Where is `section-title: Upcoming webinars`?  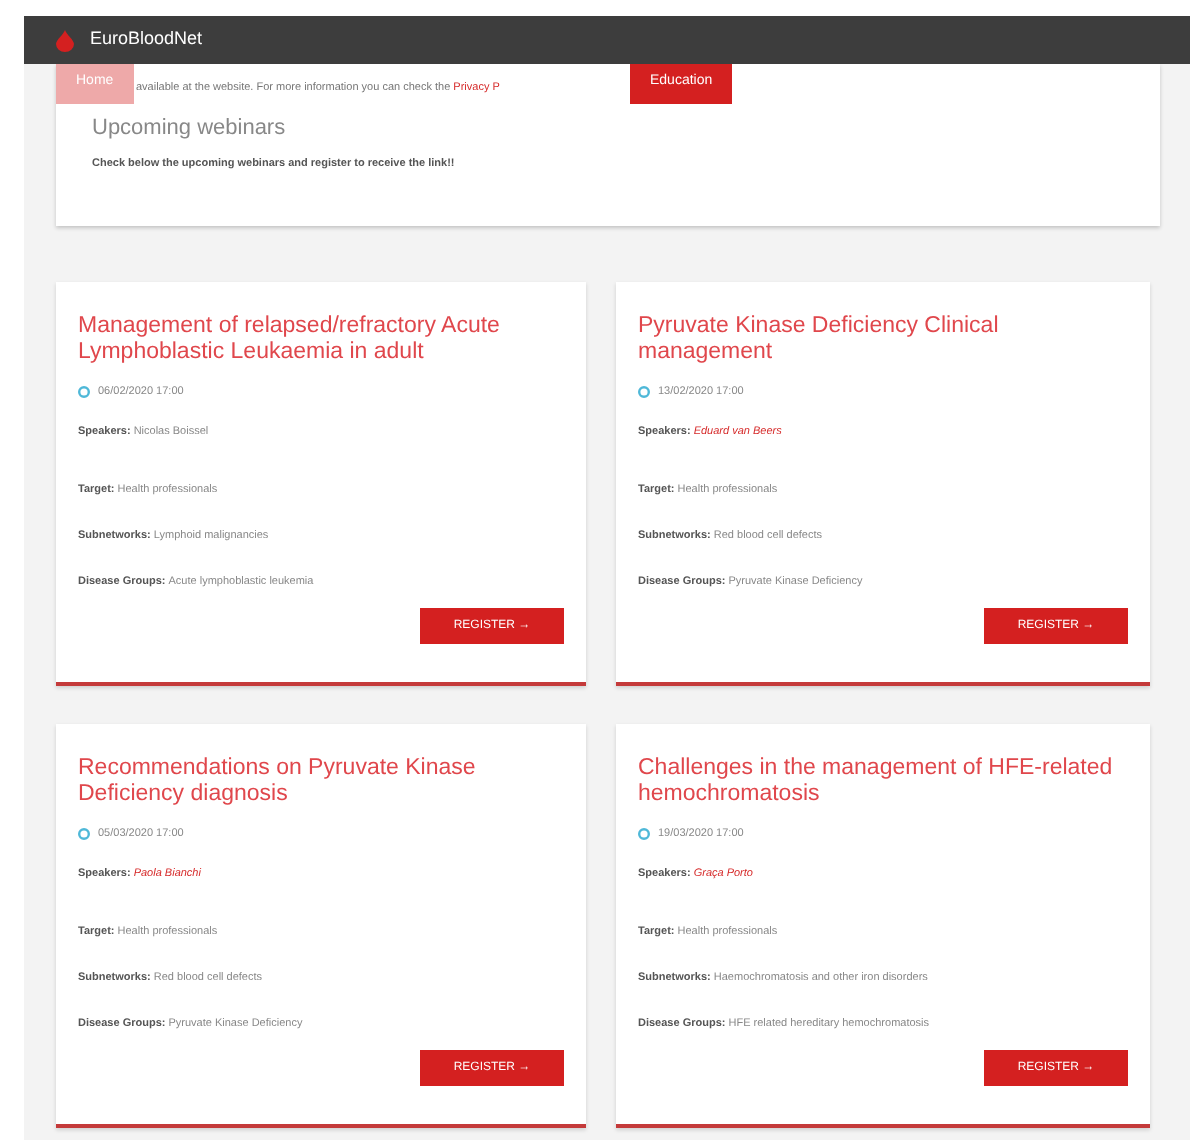
section-title: Upcoming webinars is located at coordinates (190, 129).